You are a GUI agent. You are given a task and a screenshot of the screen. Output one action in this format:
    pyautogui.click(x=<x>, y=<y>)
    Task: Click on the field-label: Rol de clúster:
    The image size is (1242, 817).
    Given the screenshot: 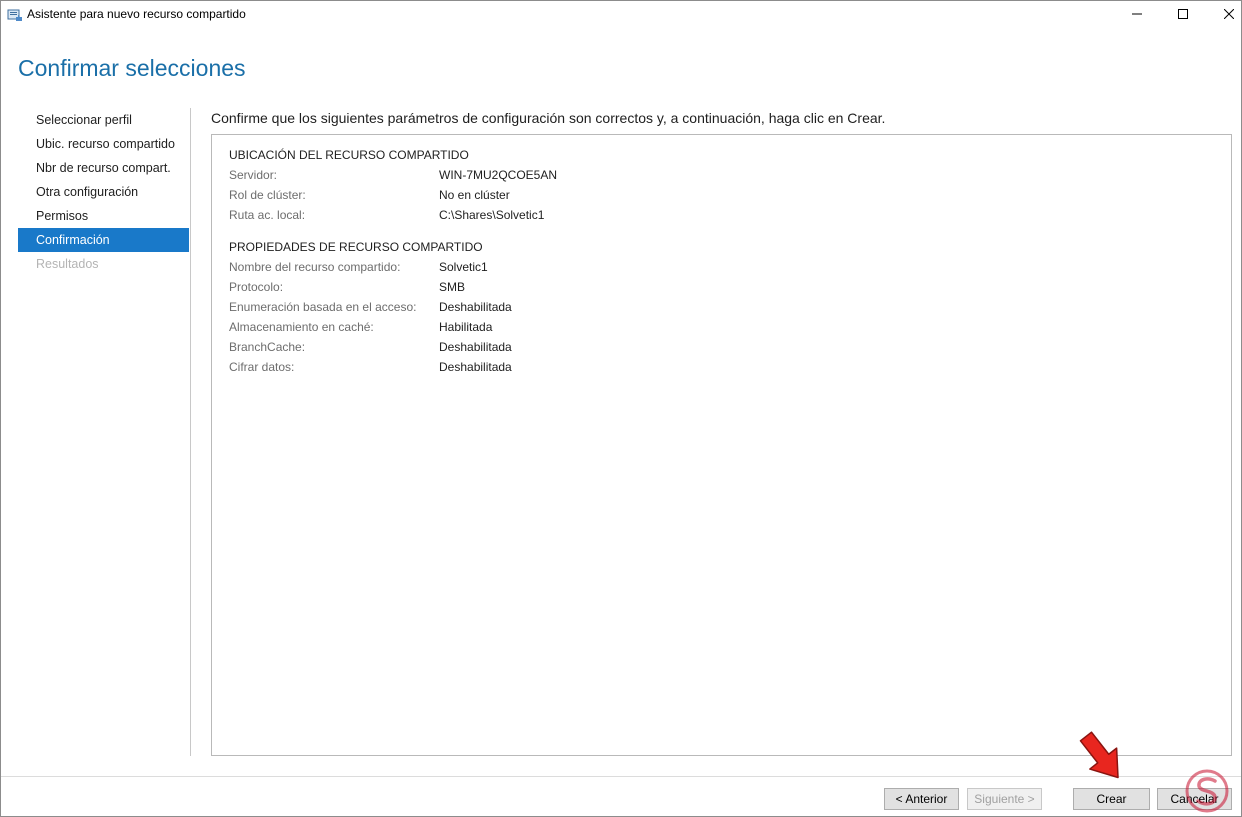 What is the action you would take?
    pyautogui.click(x=267, y=195)
    